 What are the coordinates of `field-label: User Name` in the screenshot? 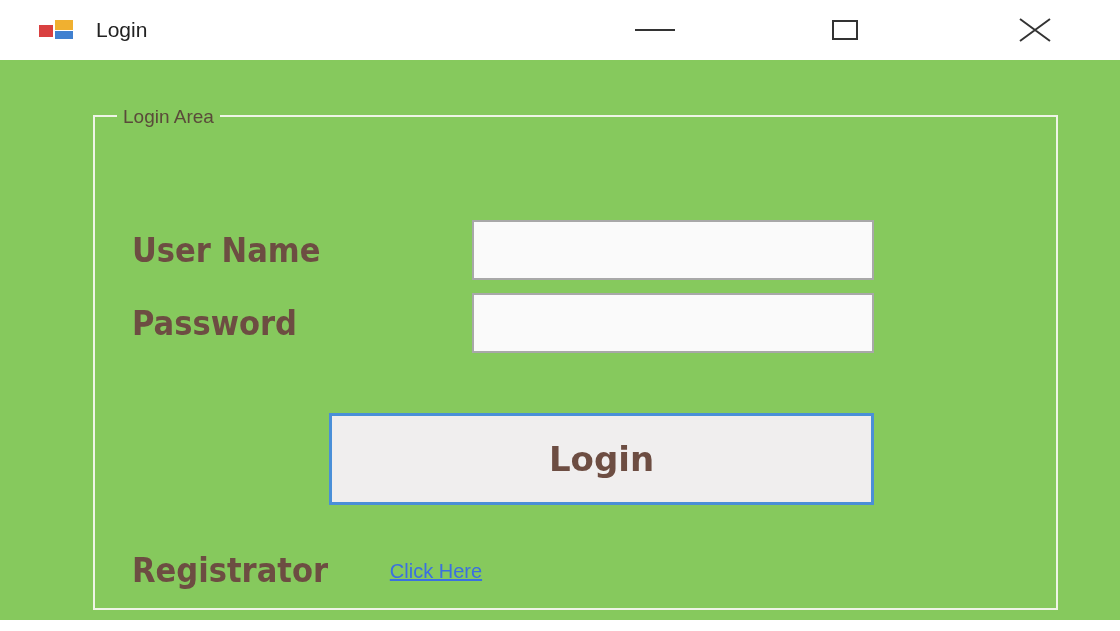 It's located at (227, 250).